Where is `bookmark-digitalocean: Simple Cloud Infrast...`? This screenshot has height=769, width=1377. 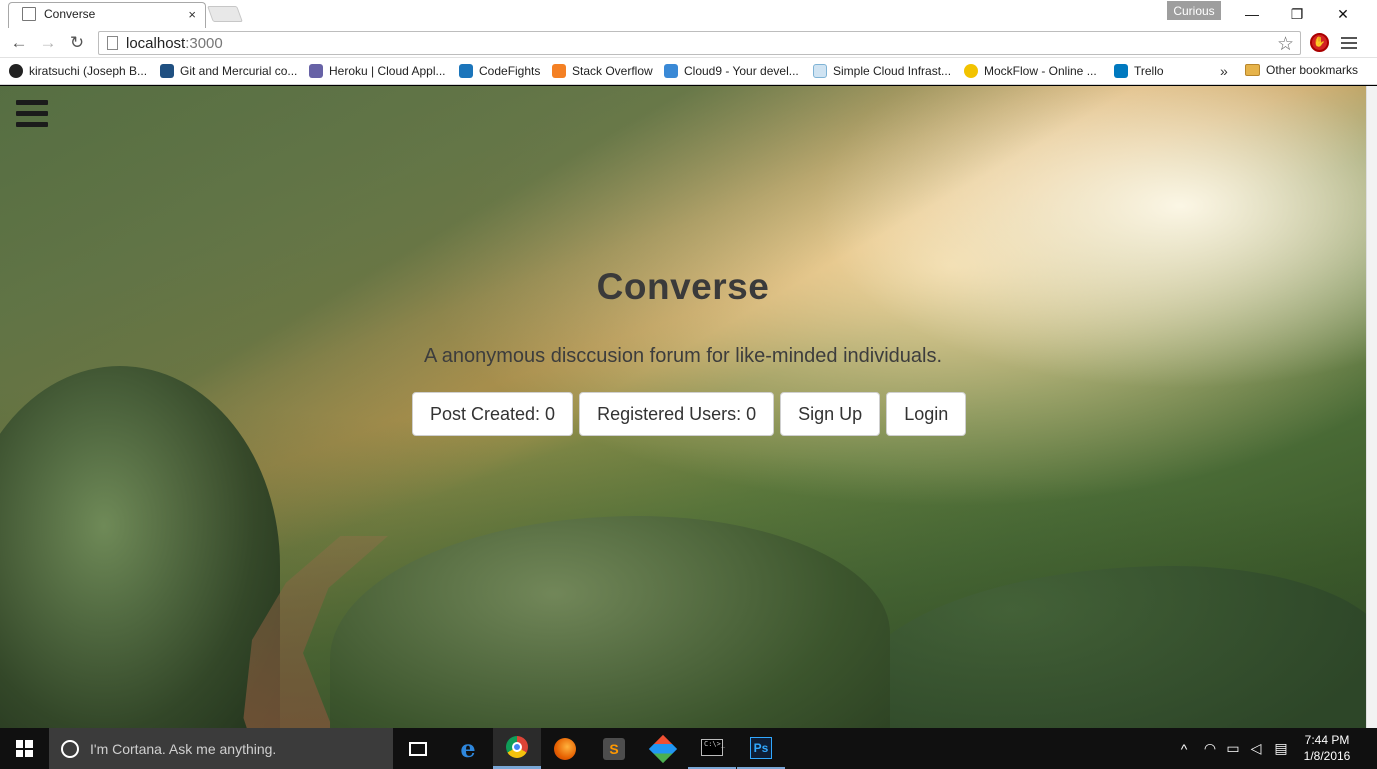
bookmark-digitalocean: Simple Cloud Infrast... is located at coordinates (882, 71).